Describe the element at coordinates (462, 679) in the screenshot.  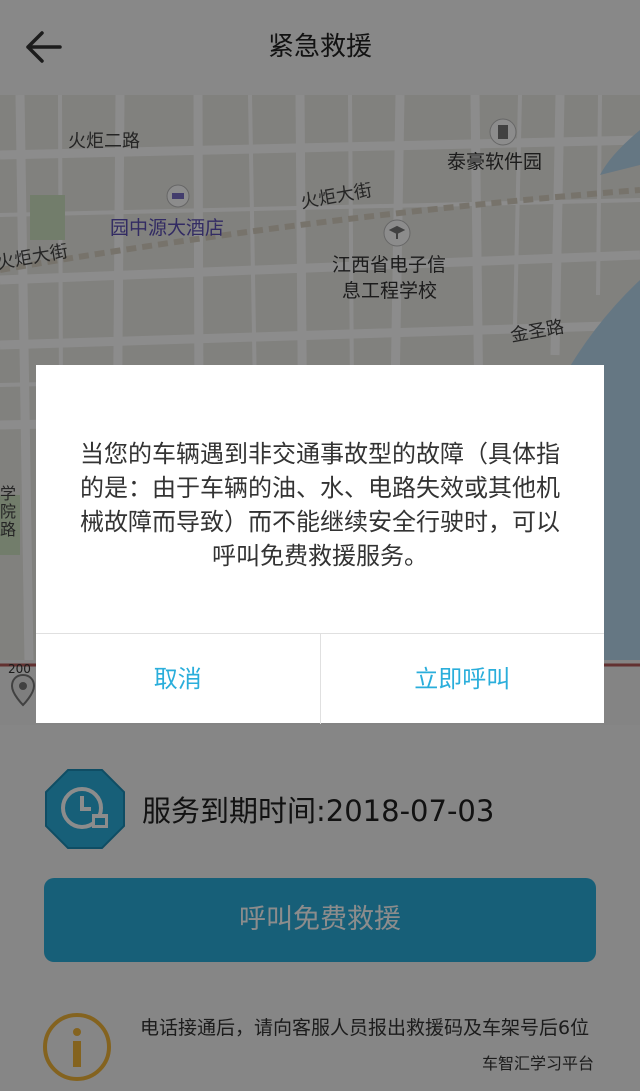
I see `call-now-button: 立即呼叫` at that location.